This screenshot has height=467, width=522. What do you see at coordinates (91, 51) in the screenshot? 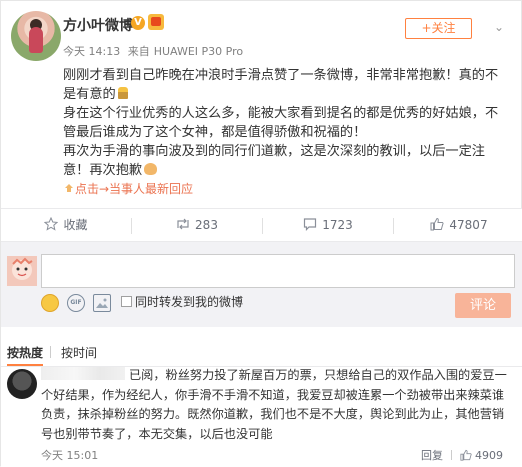
I see `post-time: 今天 14:13` at bounding box center [91, 51].